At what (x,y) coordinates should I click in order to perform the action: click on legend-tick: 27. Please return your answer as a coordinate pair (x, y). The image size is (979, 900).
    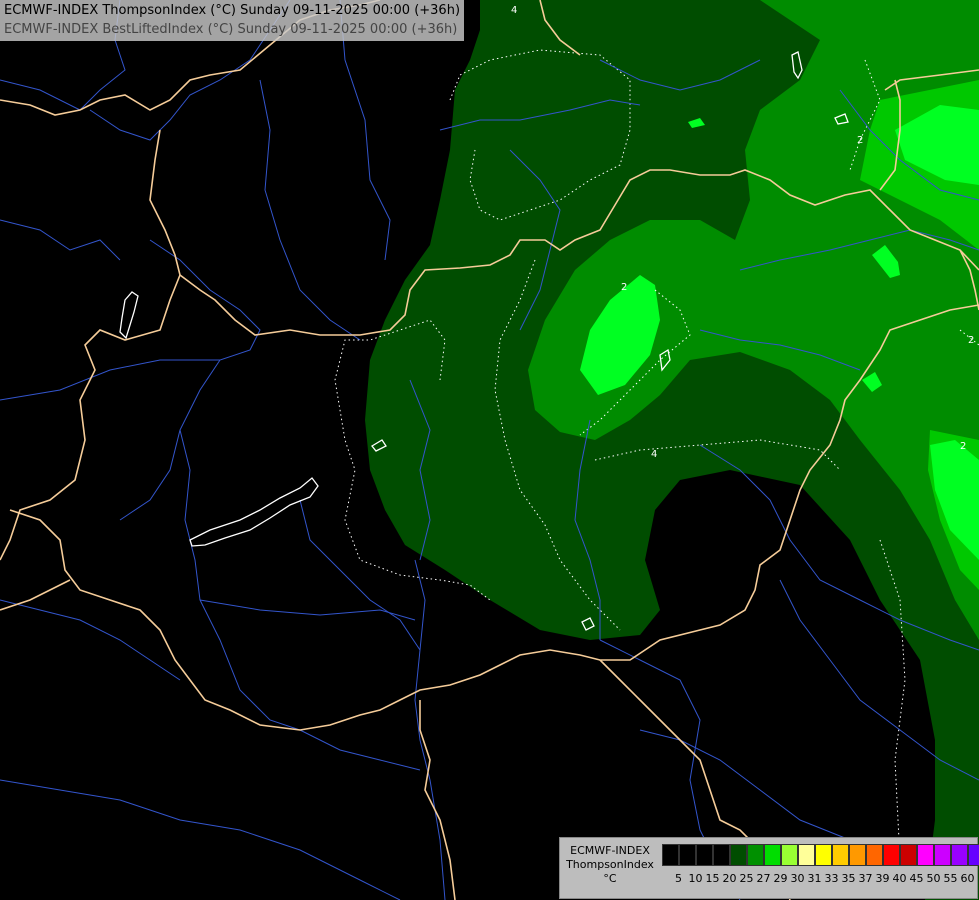
    Looking at the image, I should click on (763, 878).